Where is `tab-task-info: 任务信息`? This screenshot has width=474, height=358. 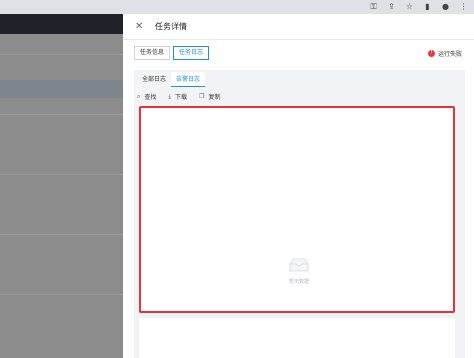
tab-task-info: 任务信息 is located at coordinates (152, 53).